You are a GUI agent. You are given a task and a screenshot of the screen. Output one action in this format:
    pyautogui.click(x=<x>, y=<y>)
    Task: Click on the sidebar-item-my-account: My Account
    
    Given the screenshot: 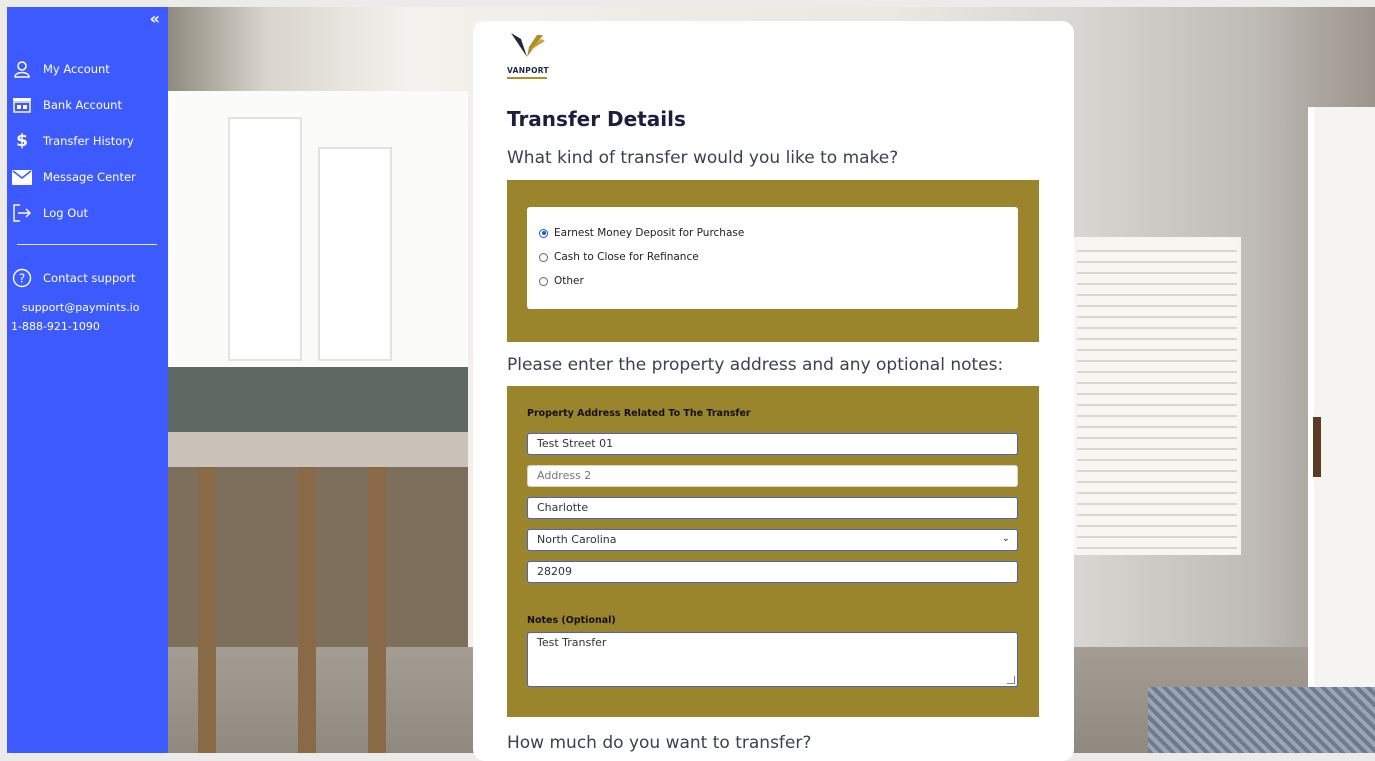 What is the action you would take?
    pyautogui.click(x=60, y=69)
    